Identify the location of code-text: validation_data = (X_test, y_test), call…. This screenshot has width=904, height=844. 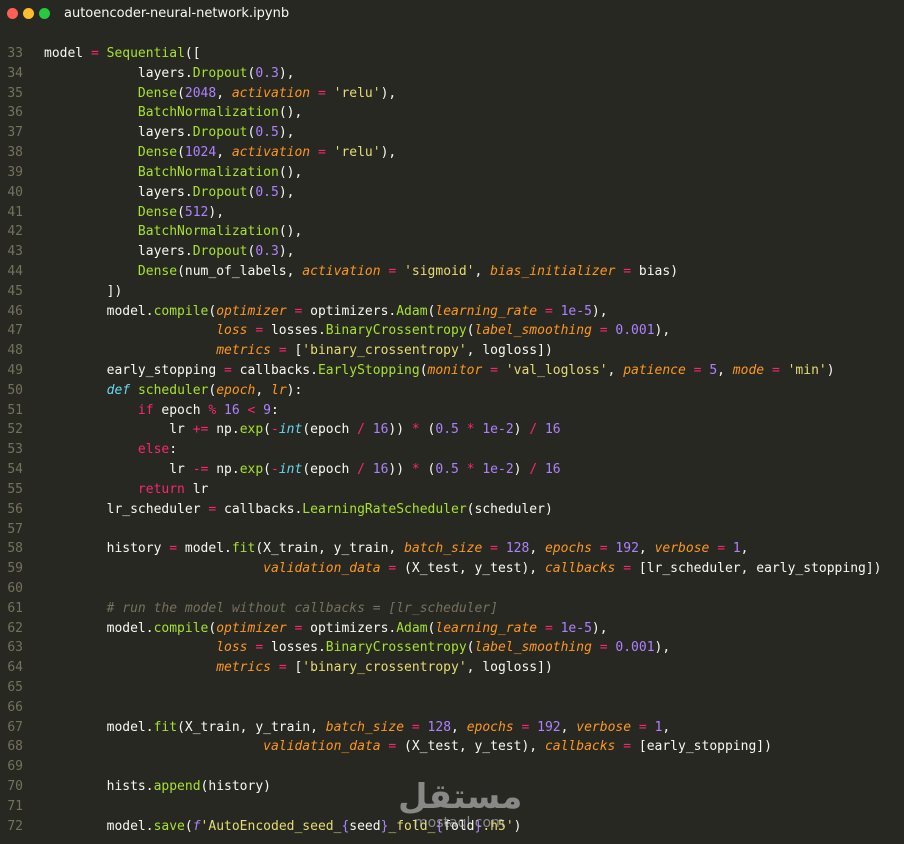
(408, 747).